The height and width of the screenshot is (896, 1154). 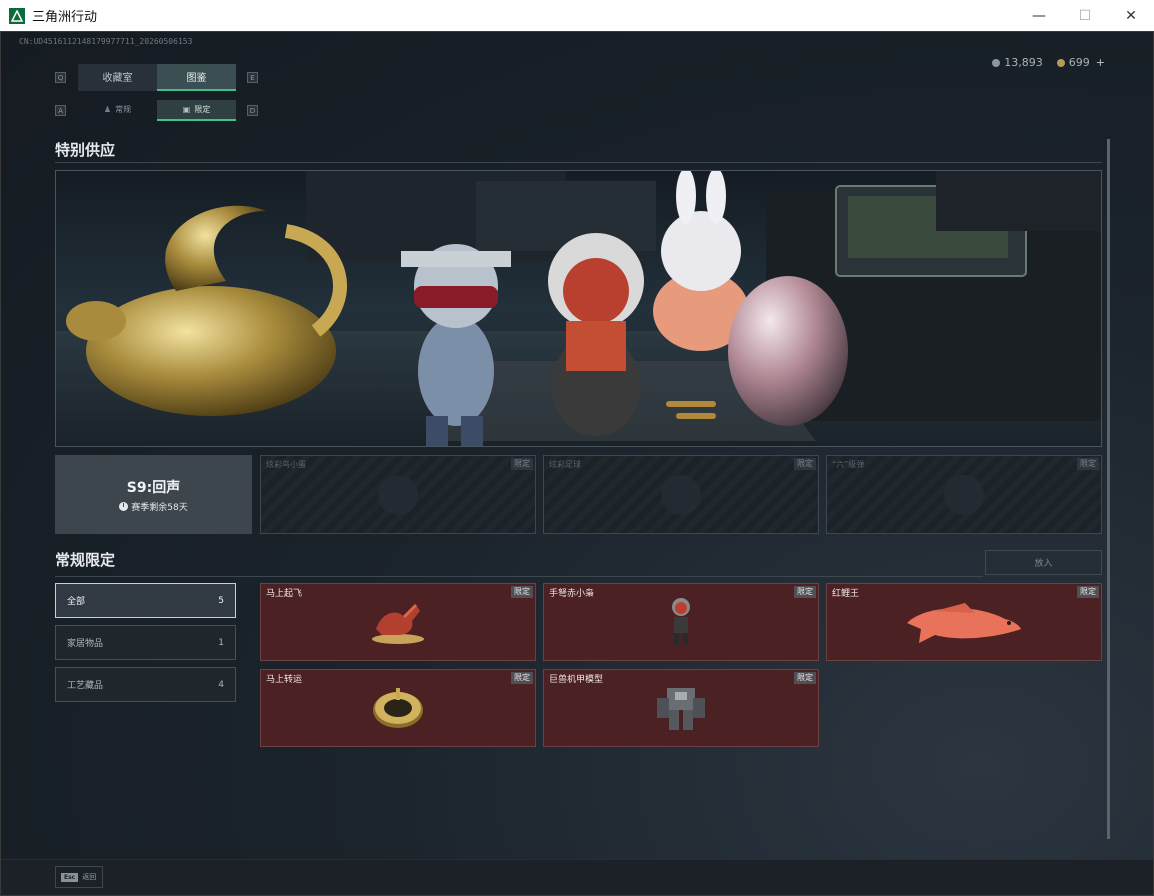 I want to click on golden-disc-icon, so click(x=398, y=708).